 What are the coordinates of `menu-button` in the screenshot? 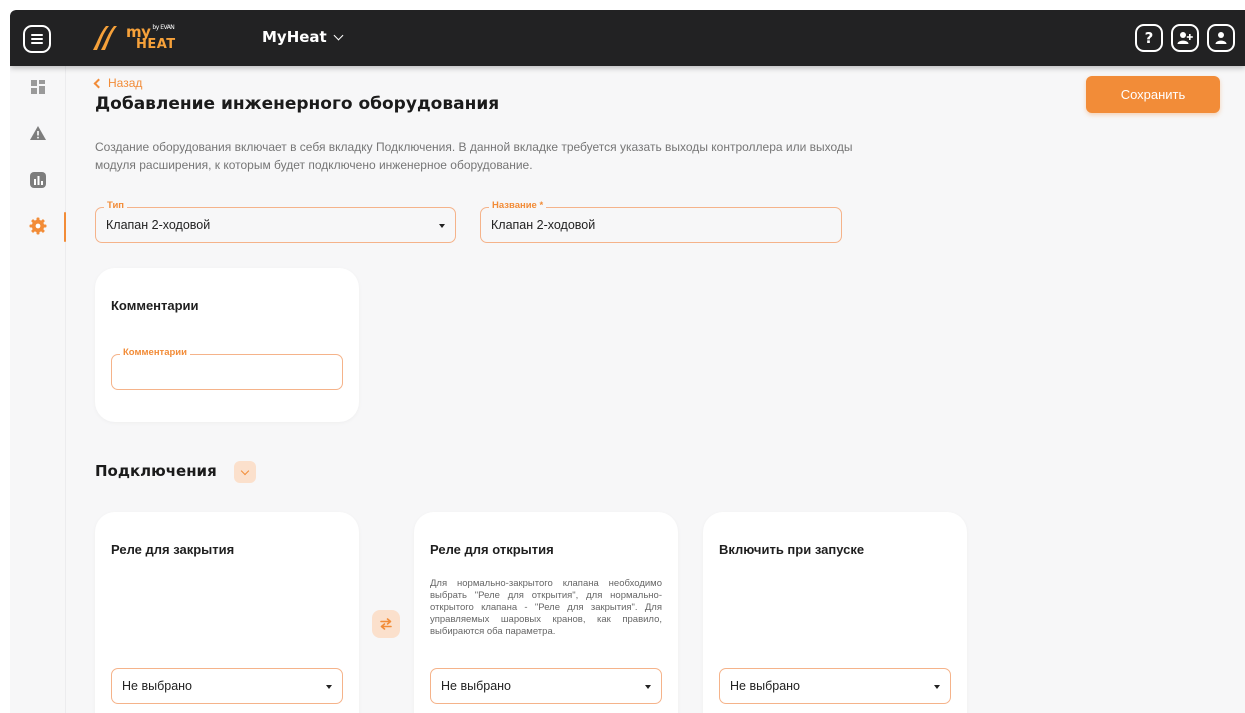 It's located at (37, 39).